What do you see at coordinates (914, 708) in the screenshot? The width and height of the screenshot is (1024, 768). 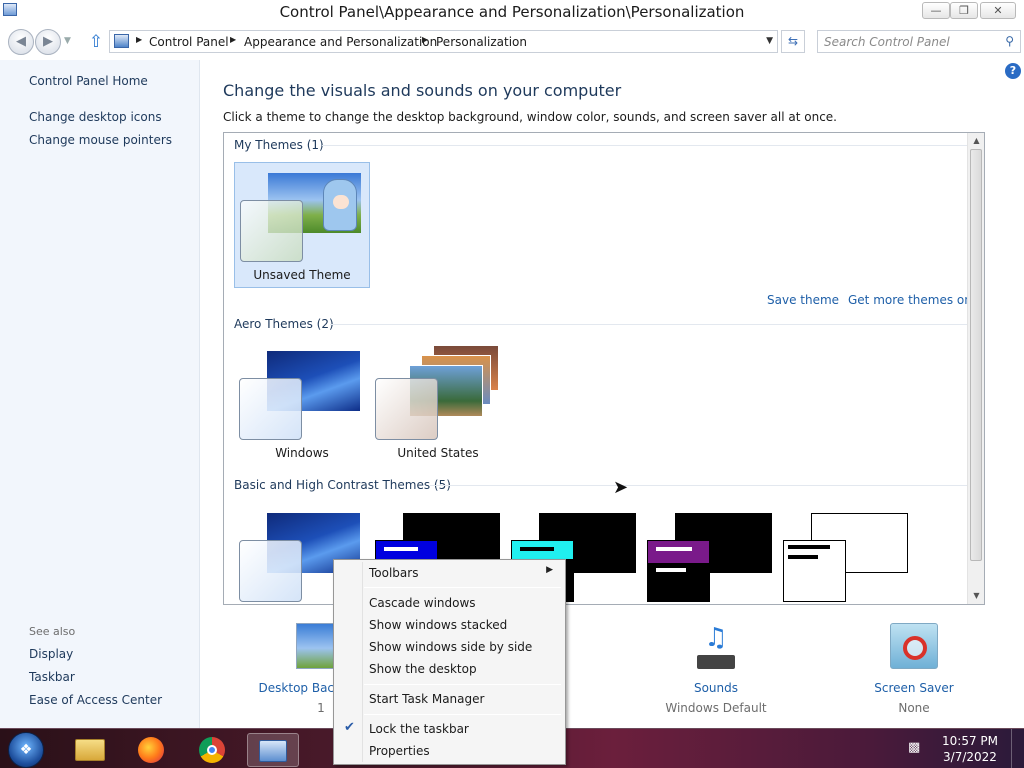 I see `screen-saver-value: None` at bounding box center [914, 708].